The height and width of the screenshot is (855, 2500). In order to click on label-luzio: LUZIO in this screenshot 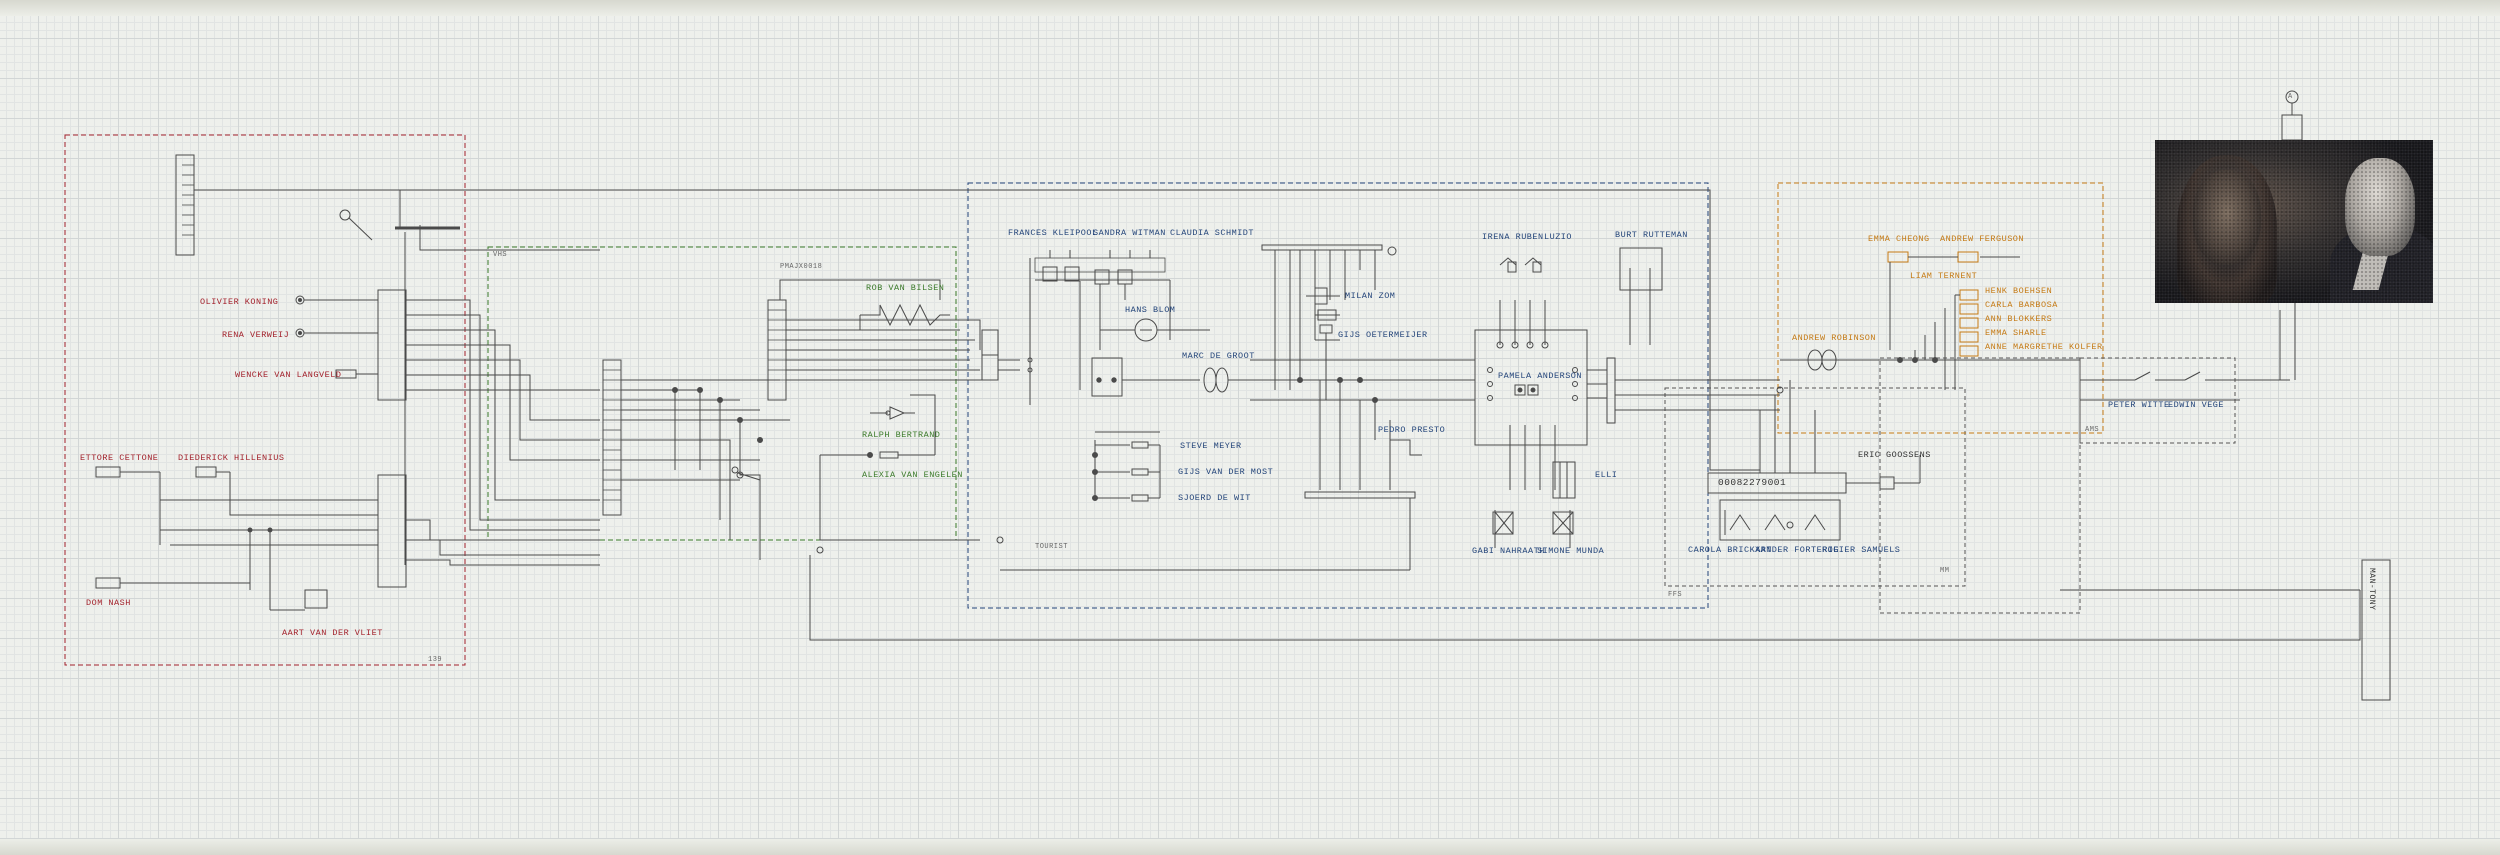, I will do `click(1558, 237)`.